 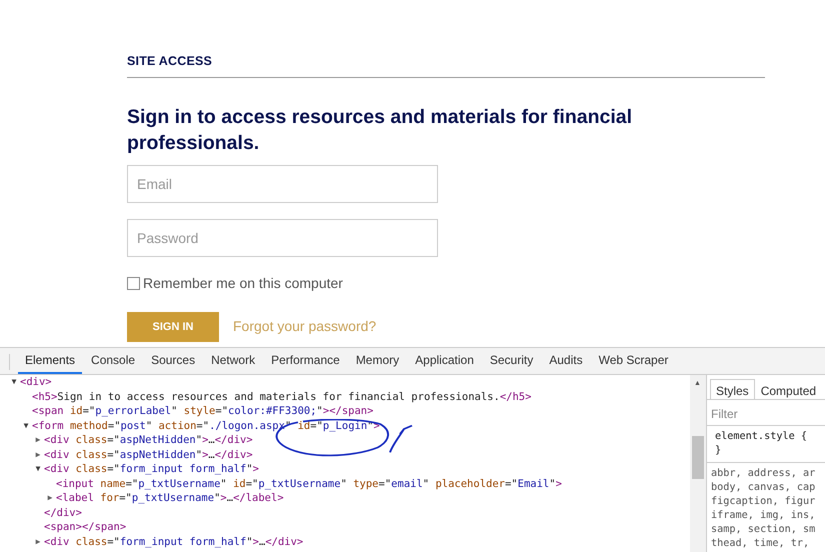 I want to click on devtools-tab: Network, so click(x=233, y=361).